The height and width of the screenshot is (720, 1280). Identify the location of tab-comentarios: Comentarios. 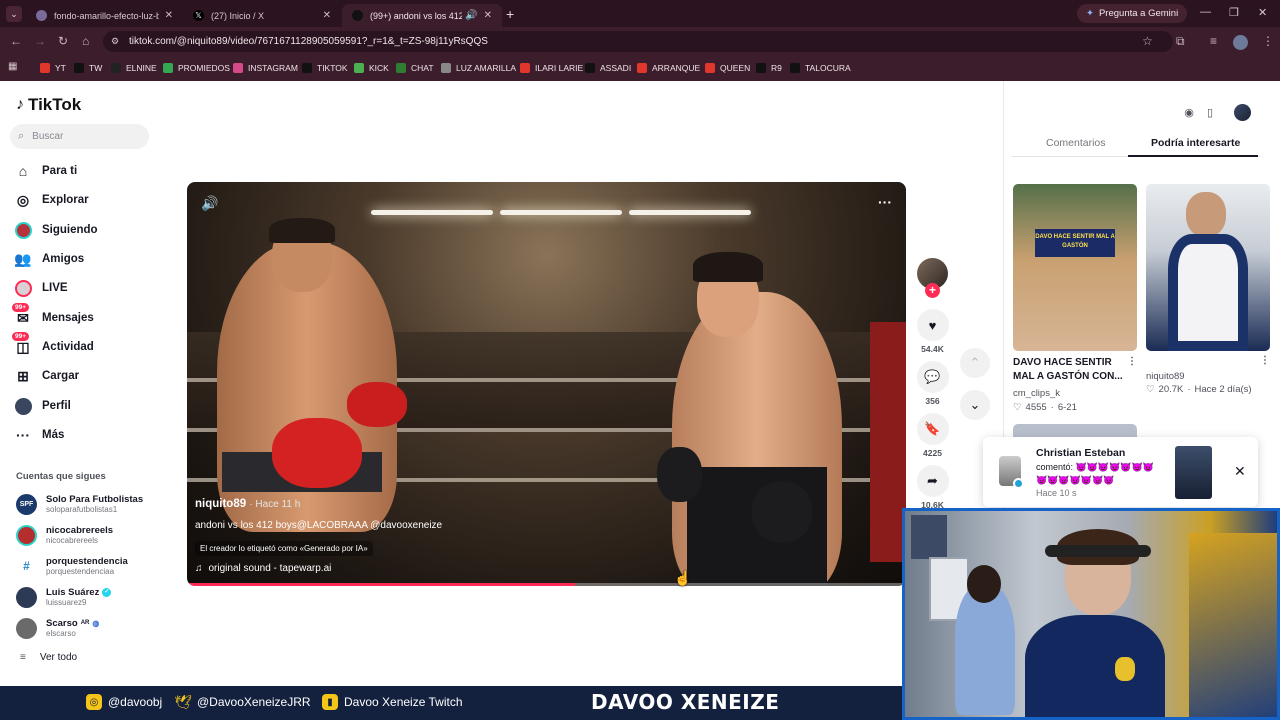
(1076, 143).